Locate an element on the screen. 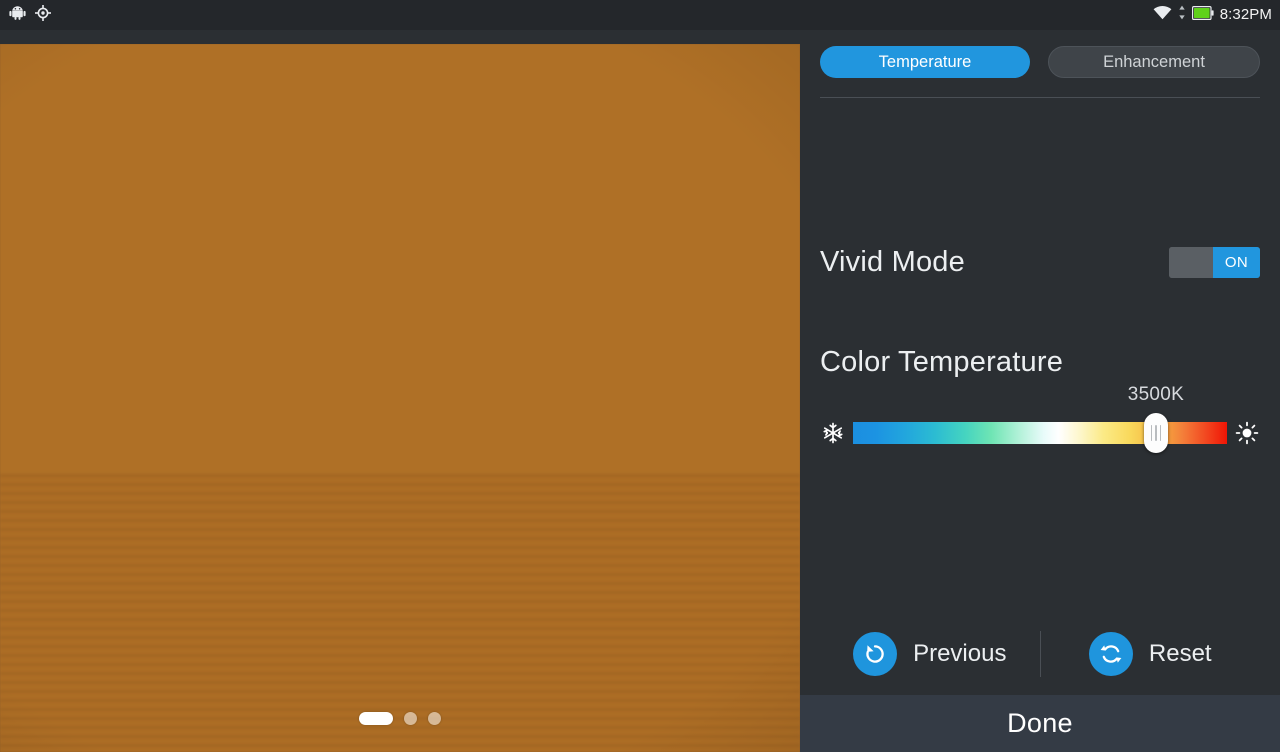  status-bar-right-icons: 8:32PM is located at coordinates (1216, 15).